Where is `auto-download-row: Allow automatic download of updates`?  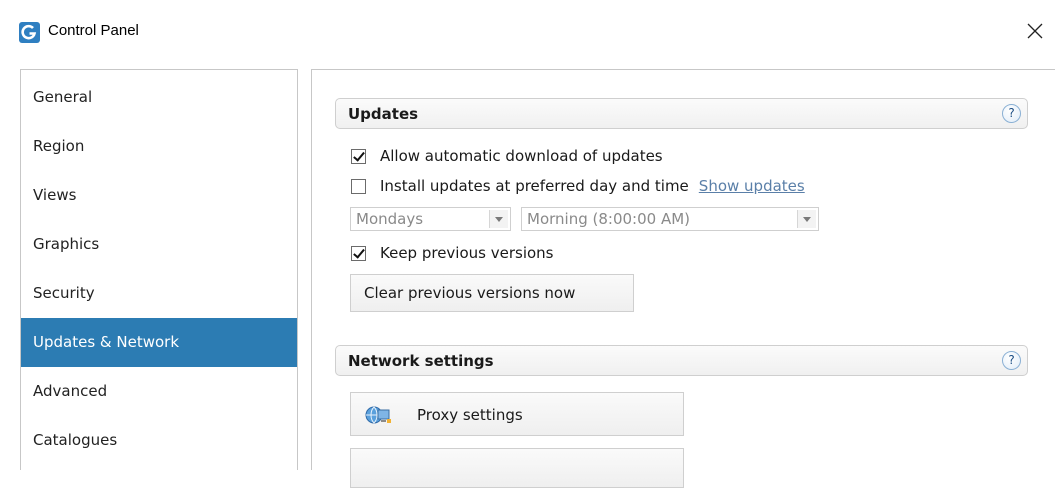
auto-download-row: Allow automatic download of updates is located at coordinates (507, 156).